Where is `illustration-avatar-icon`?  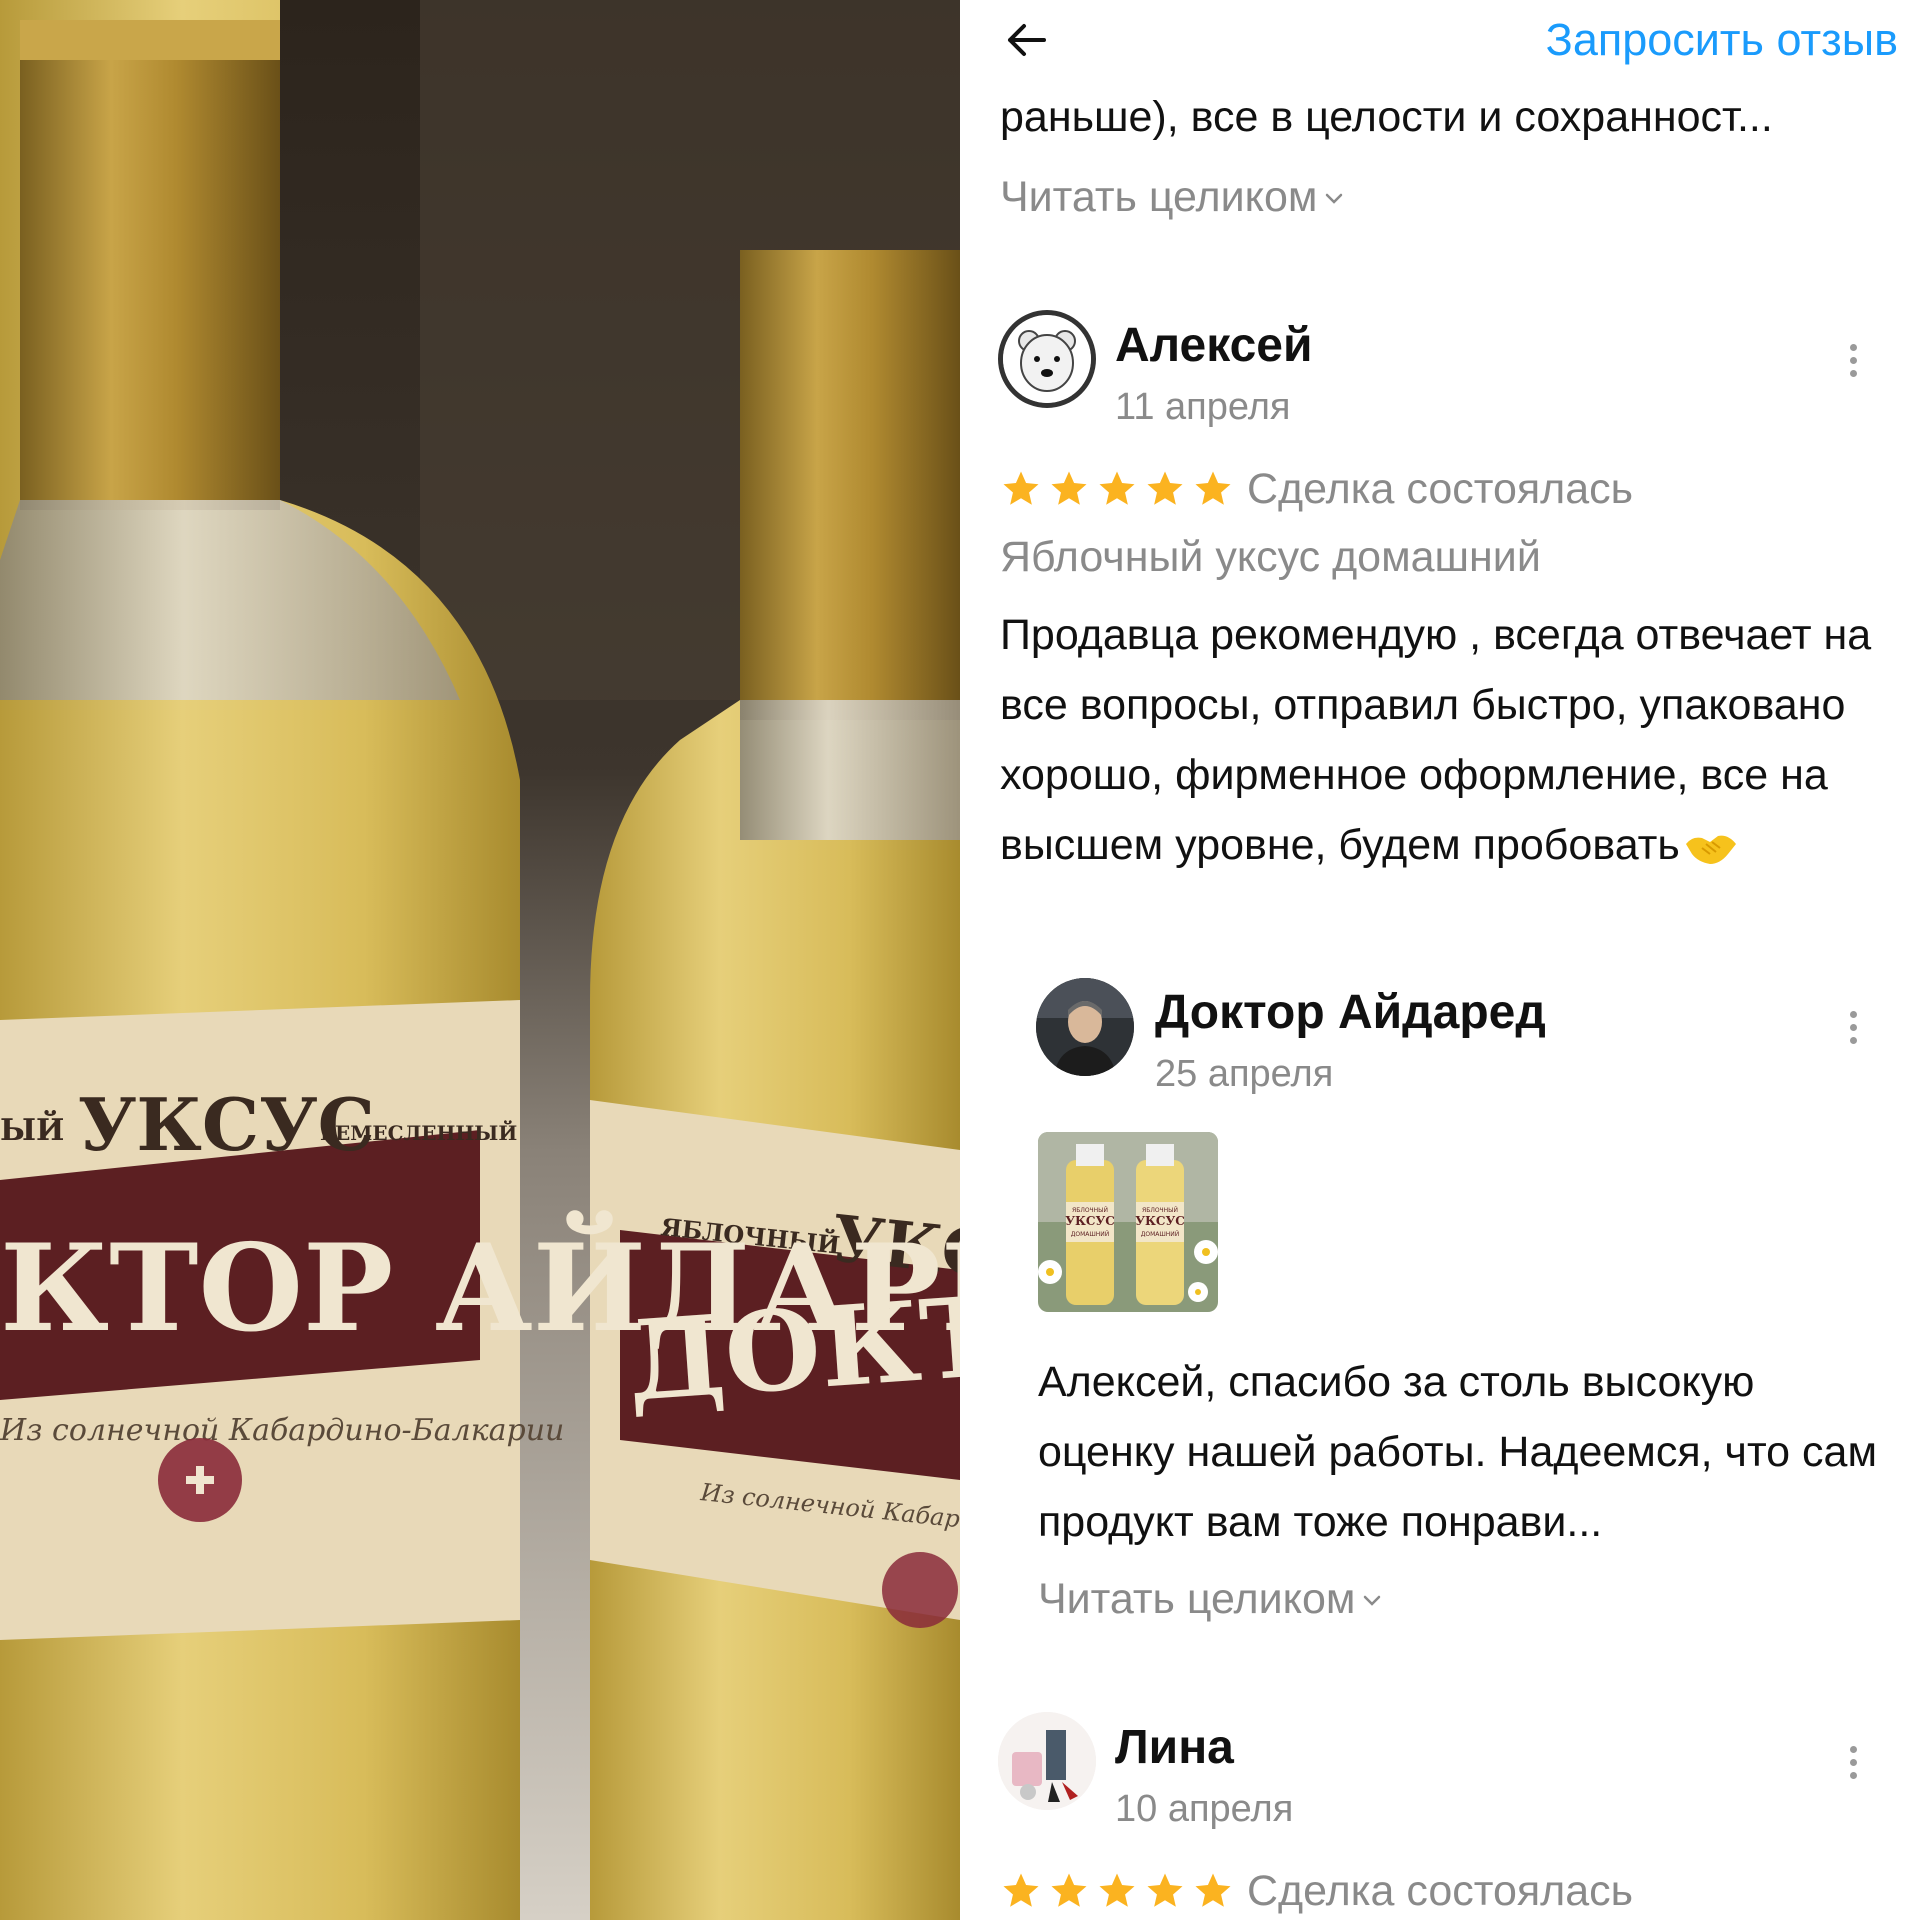 illustration-avatar-icon is located at coordinates (1047, 1761).